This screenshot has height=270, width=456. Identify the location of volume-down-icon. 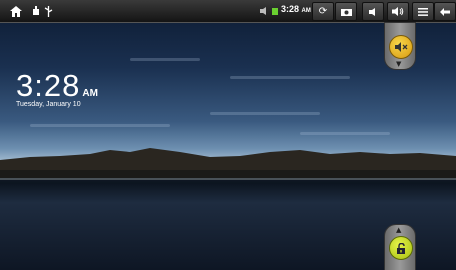
(373, 11).